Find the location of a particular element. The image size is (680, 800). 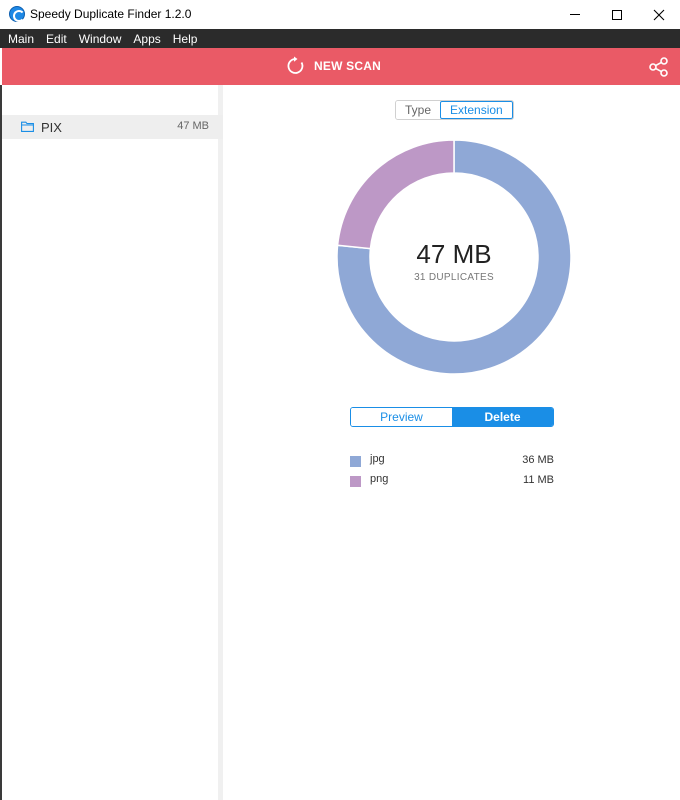

sidebar-item-pix: PIX 47 MB is located at coordinates (112, 127).